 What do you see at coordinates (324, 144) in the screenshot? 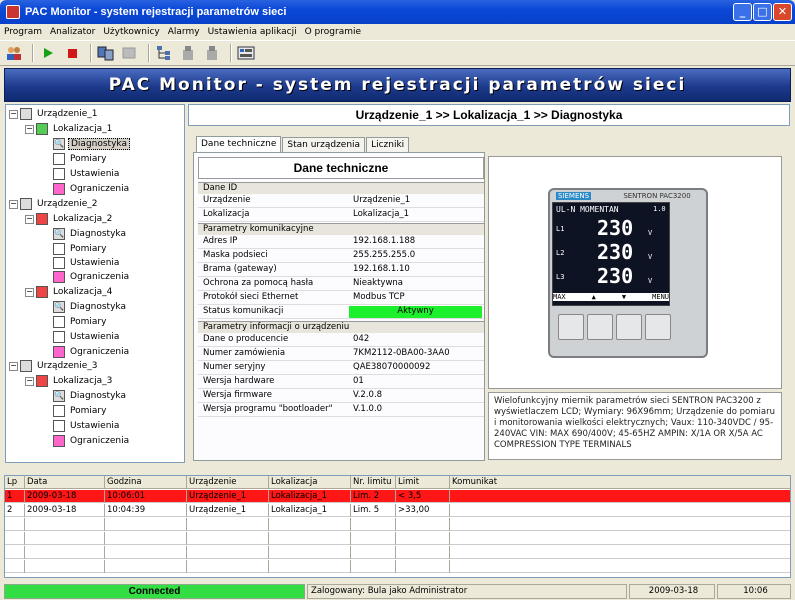
I see `tab-stan-urzadzenia: Stan urządzenia` at bounding box center [324, 144].